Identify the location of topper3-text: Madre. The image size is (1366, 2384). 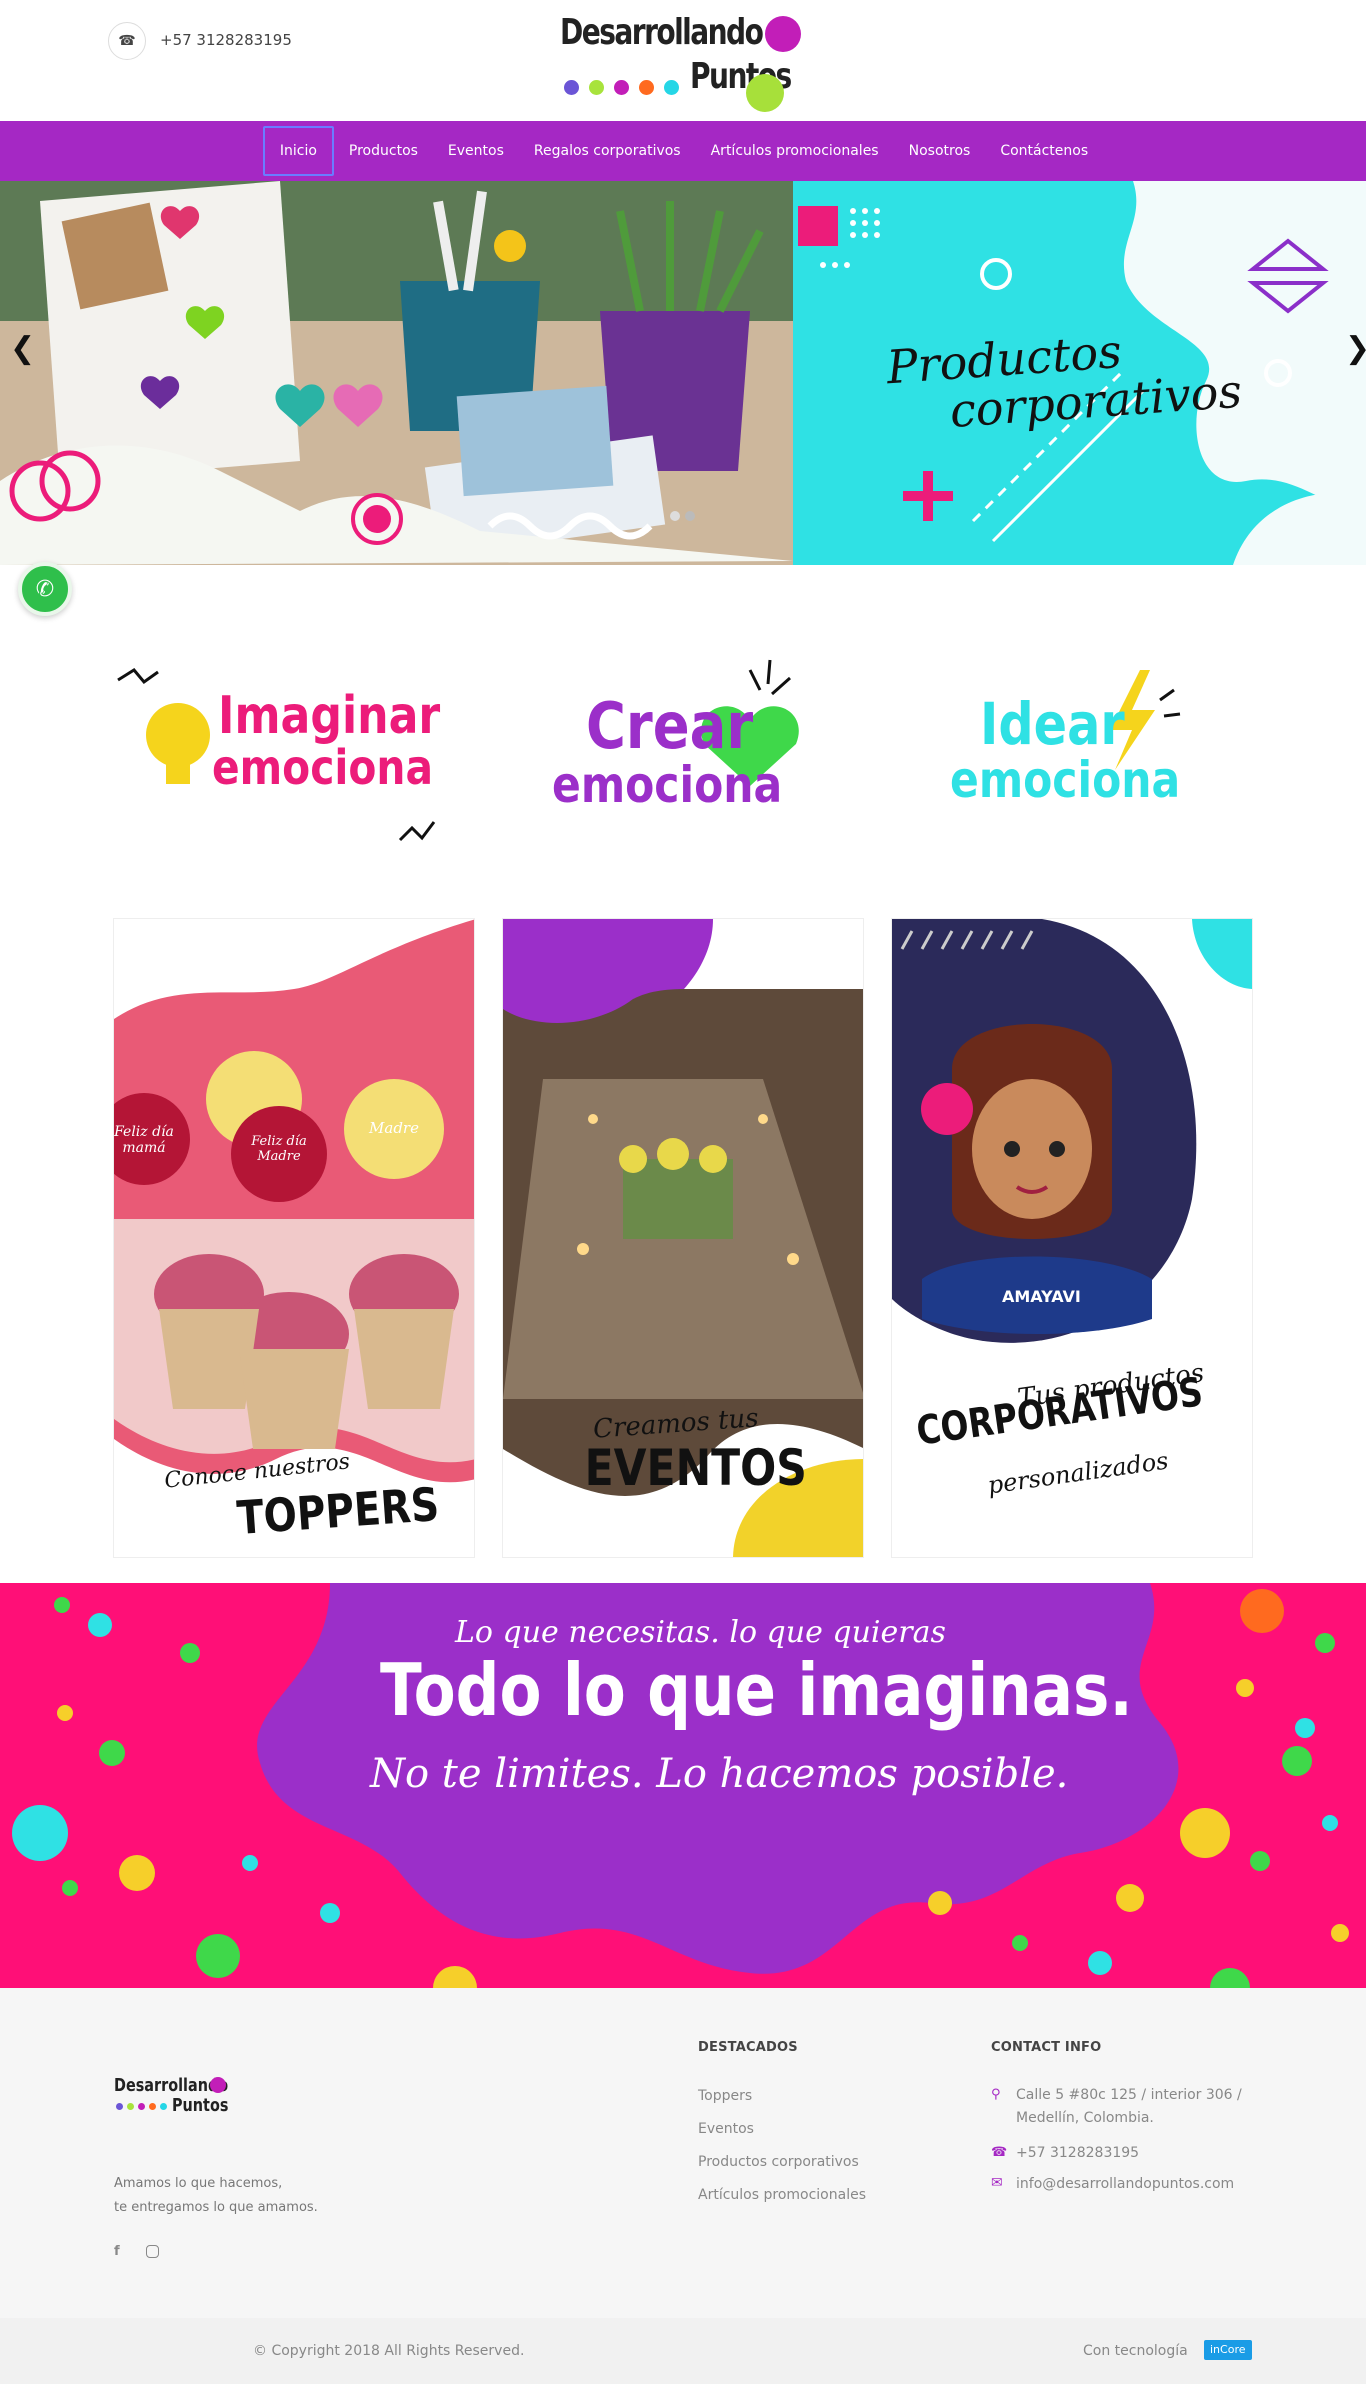
(394, 1128).